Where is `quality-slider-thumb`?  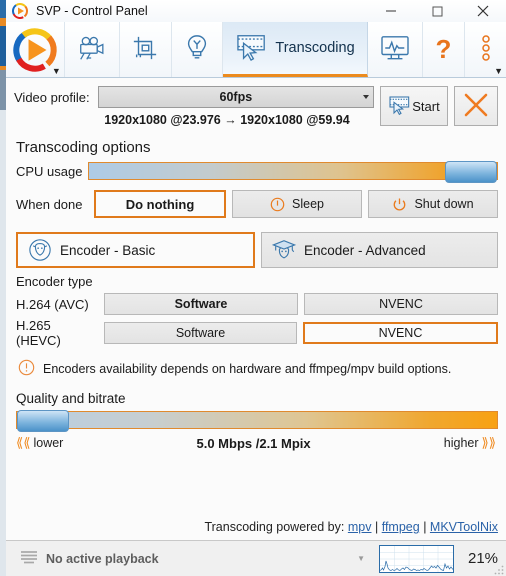
quality-slider-thumb is located at coordinates (43, 421).